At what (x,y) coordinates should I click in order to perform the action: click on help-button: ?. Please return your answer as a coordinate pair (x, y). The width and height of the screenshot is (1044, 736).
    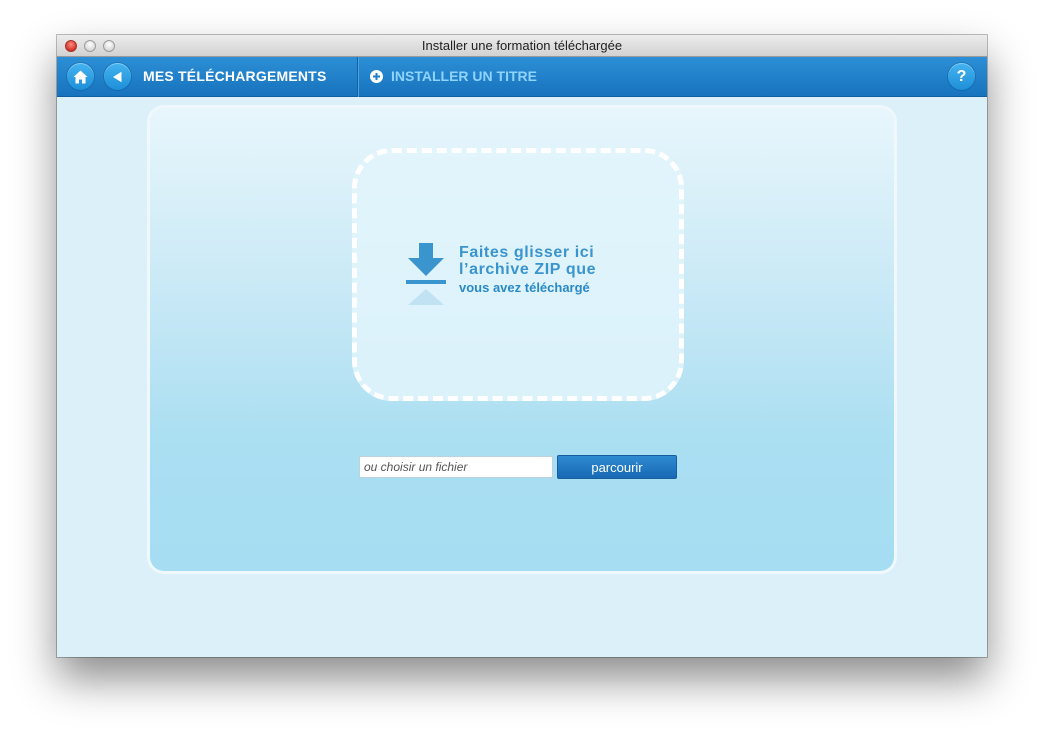
    Looking at the image, I should click on (961, 76).